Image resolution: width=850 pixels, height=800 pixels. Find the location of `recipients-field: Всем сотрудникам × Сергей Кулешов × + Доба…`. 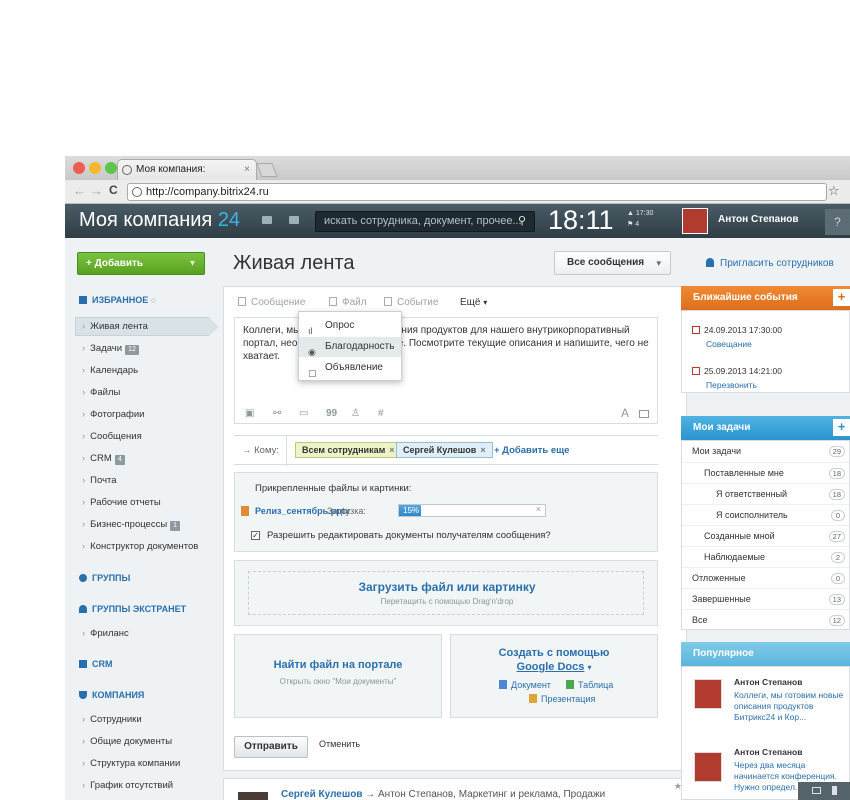

recipients-field: Всем сотрудникам × Сергей Кулешов × + Доба… is located at coordinates (472, 451).